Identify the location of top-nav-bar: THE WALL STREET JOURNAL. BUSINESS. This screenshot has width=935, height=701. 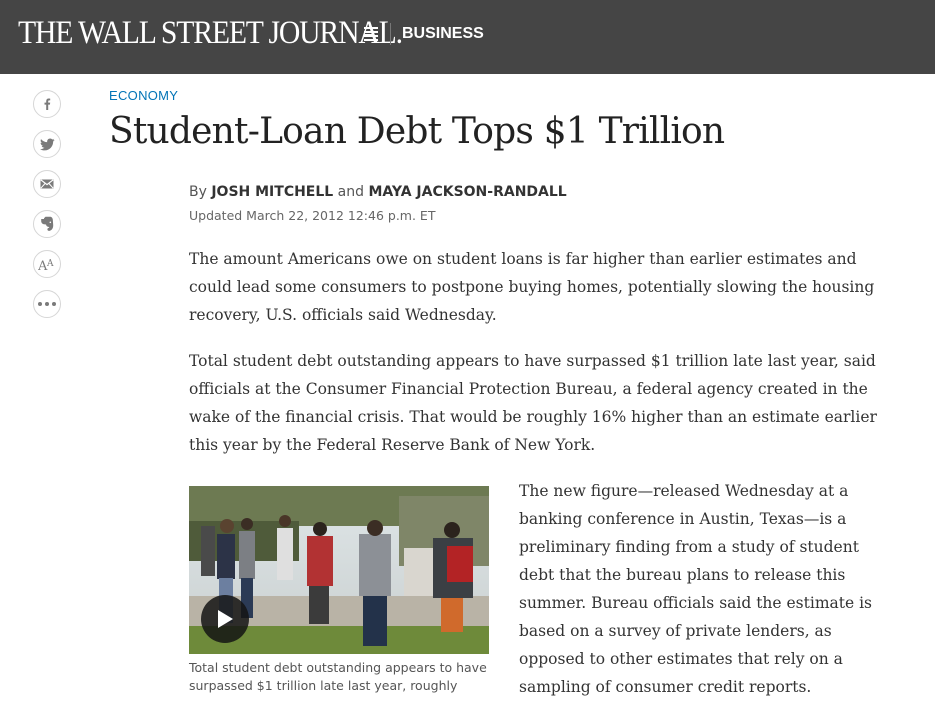
(467, 37).